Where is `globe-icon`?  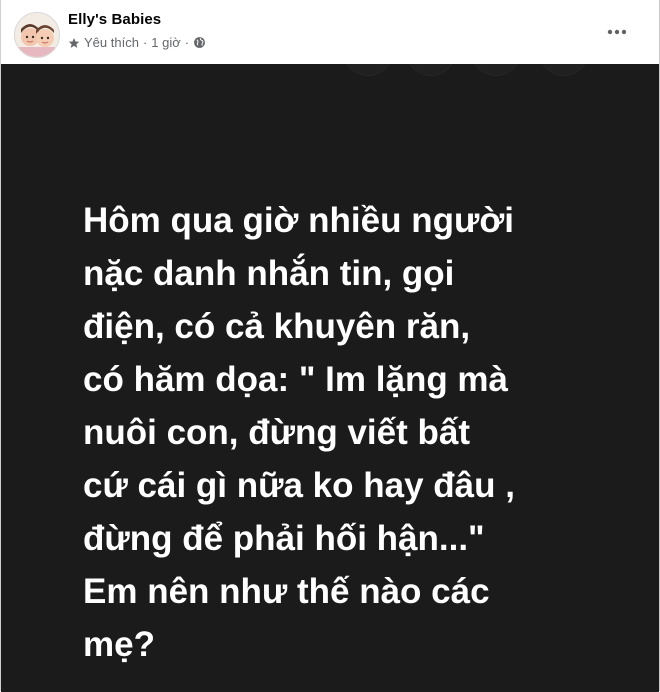 globe-icon is located at coordinates (199, 42).